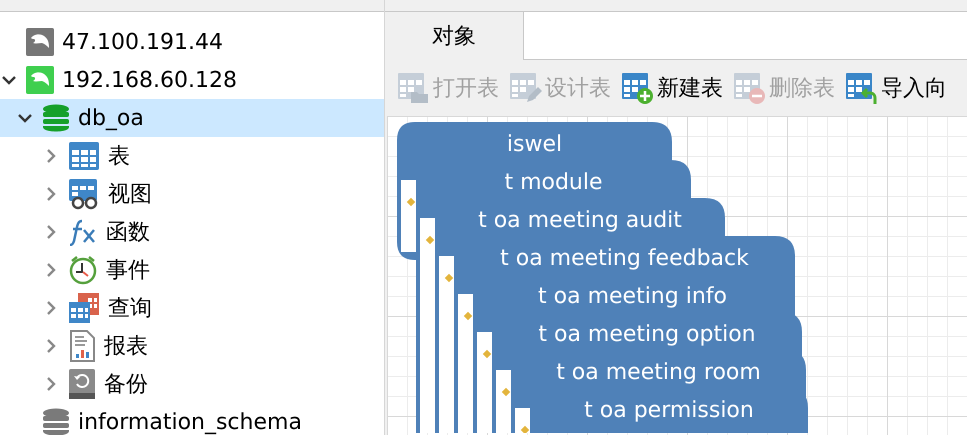 Image resolution: width=967 pixels, height=435 pixels. I want to click on backup-icon, so click(82, 384).